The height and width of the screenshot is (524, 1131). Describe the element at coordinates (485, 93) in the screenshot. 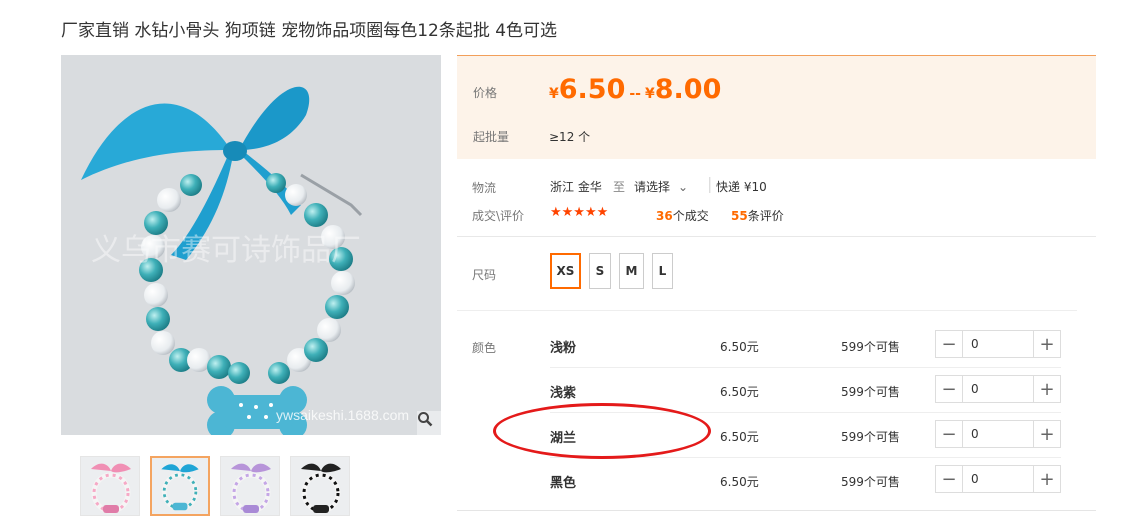

I see `price-label: 价格` at that location.